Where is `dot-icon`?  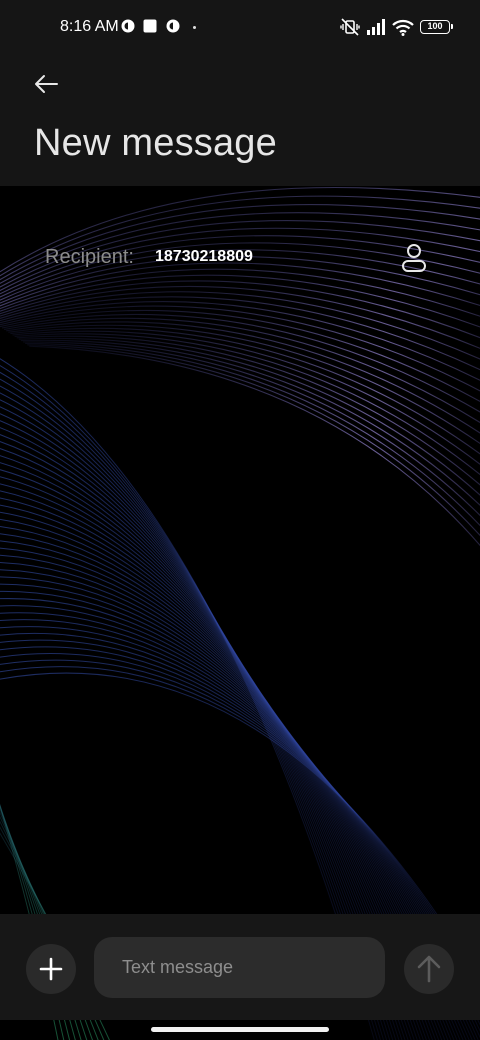
dot-icon is located at coordinates (194, 27).